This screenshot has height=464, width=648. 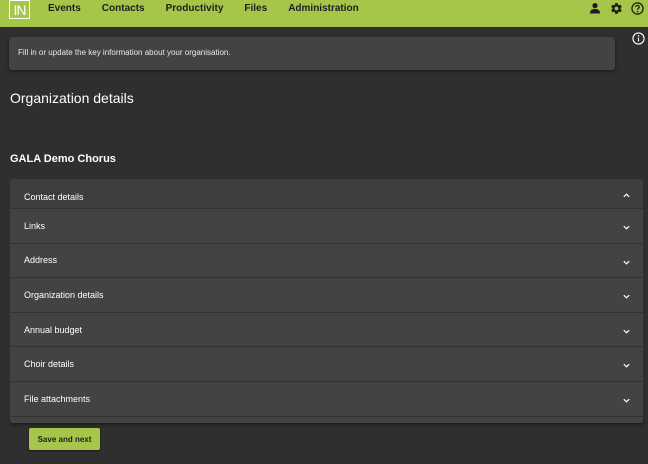 I want to click on save-and-next-button: Save and next, so click(x=64, y=439).